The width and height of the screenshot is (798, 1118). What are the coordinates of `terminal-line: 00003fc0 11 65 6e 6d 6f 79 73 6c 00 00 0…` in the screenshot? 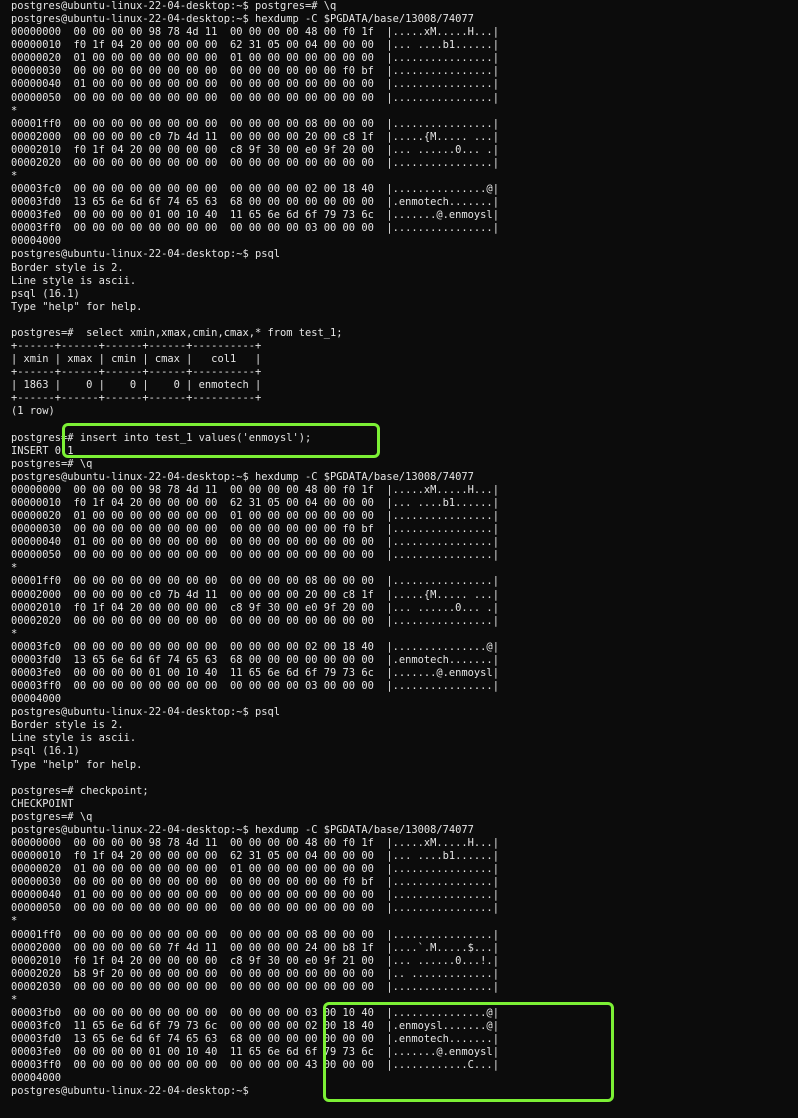 It's located at (255, 1026).